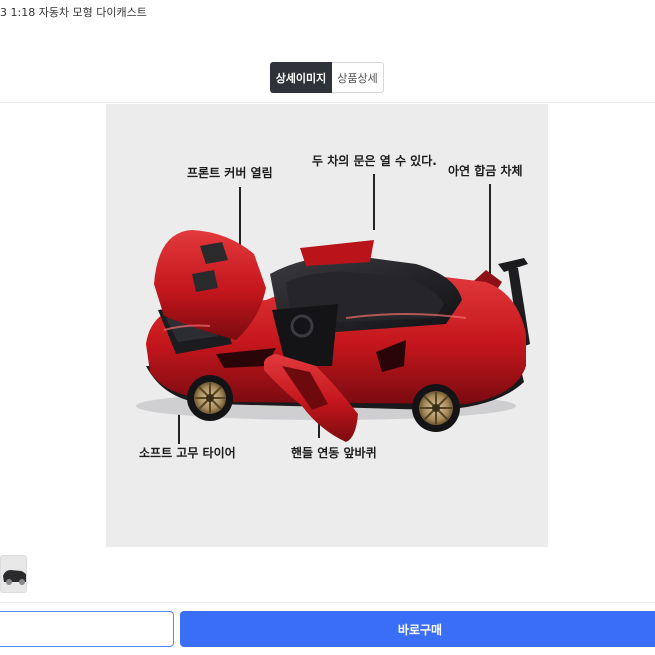 This screenshot has width=655, height=655. Describe the element at coordinates (334, 453) in the screenshot. I see `callout-steering: 핸들 연동 앞바퀴` at that location.